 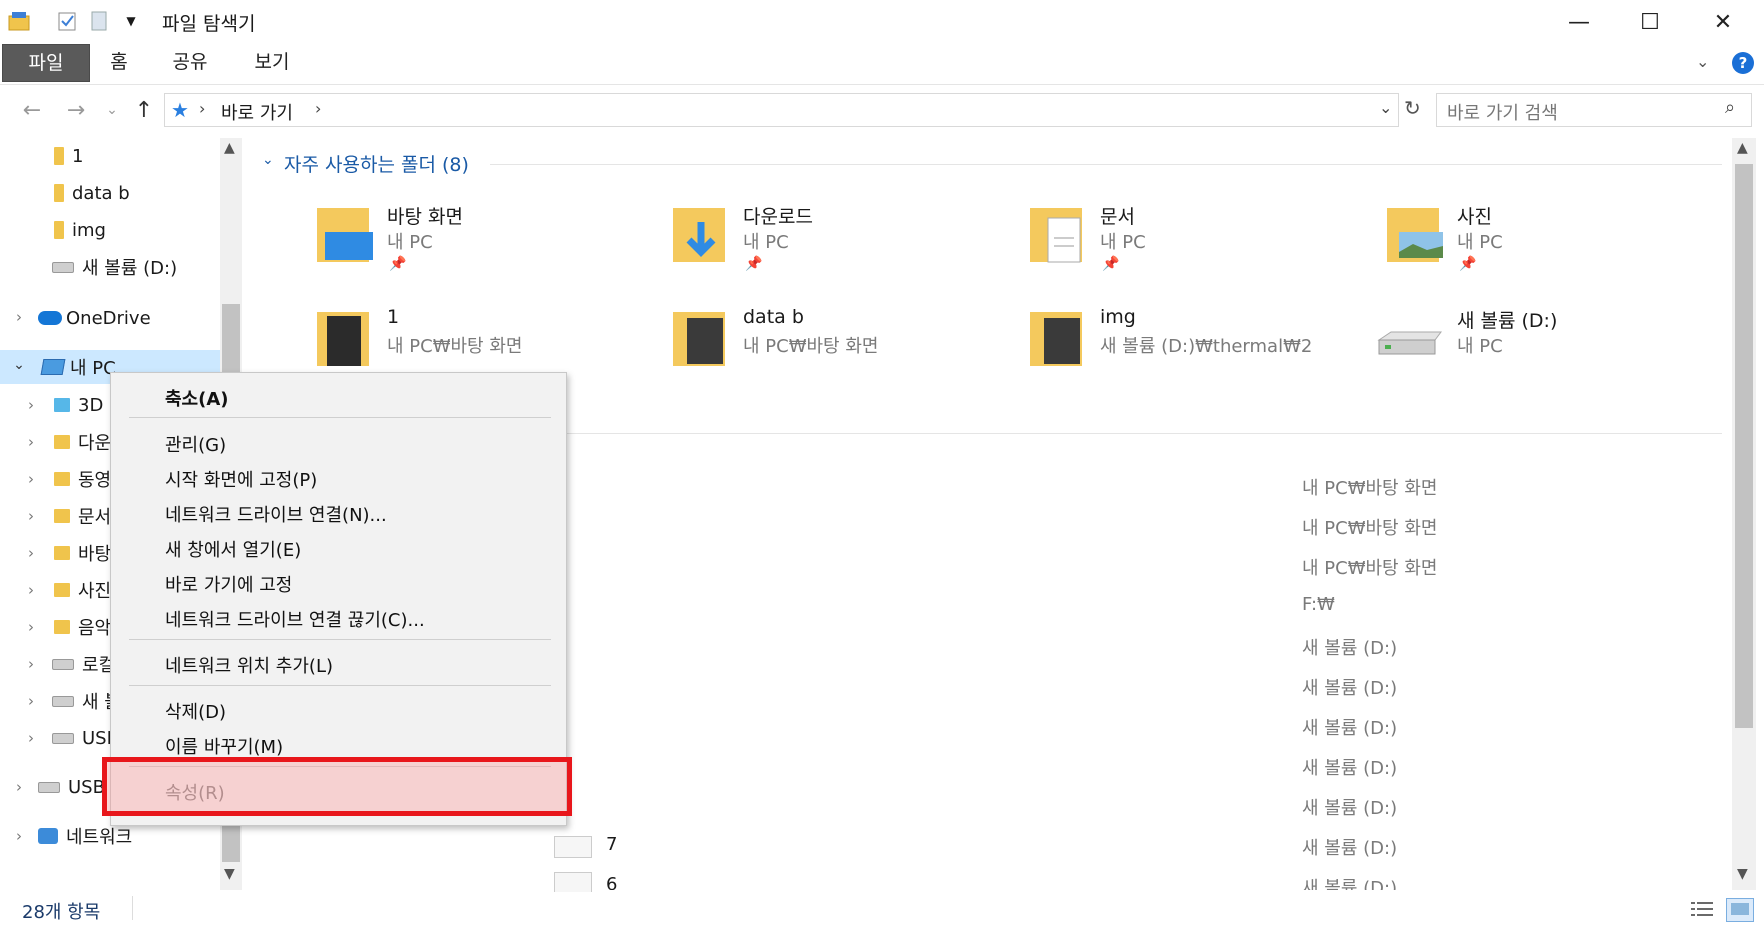 What do you see at coordinates (80, 230) in the screenshot?
I see `nav-item-img: img` at bounding box center [80, 230].